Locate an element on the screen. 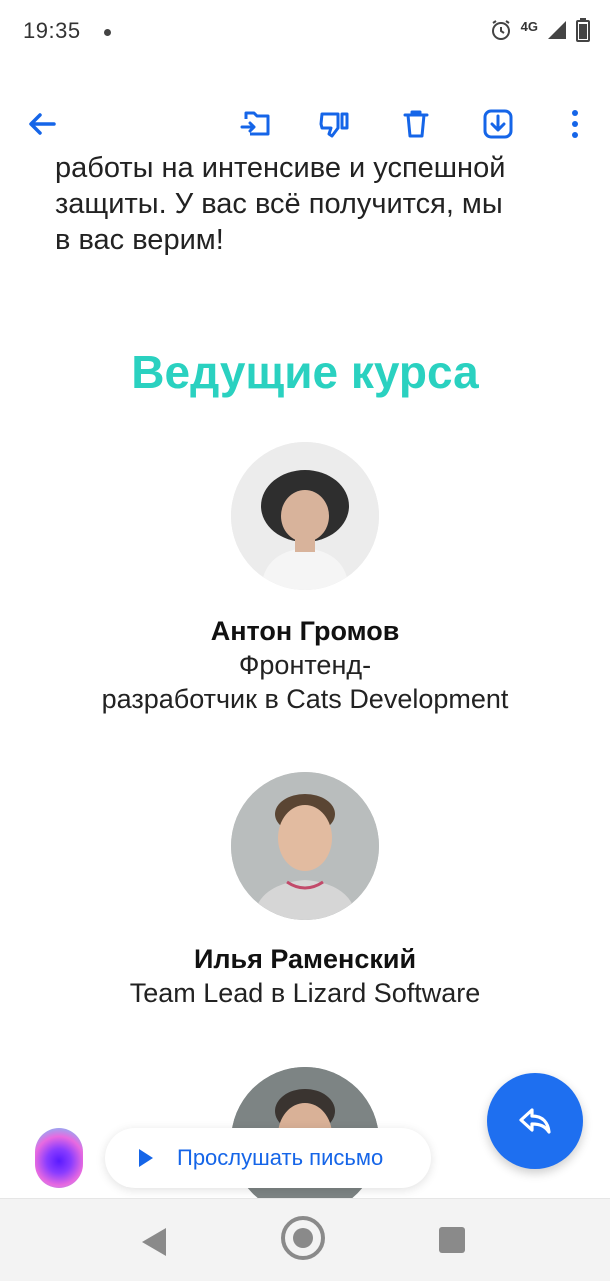 The image size is (610, 1281). status-bar: 19:35 4G is located at coordinates (305, 32).